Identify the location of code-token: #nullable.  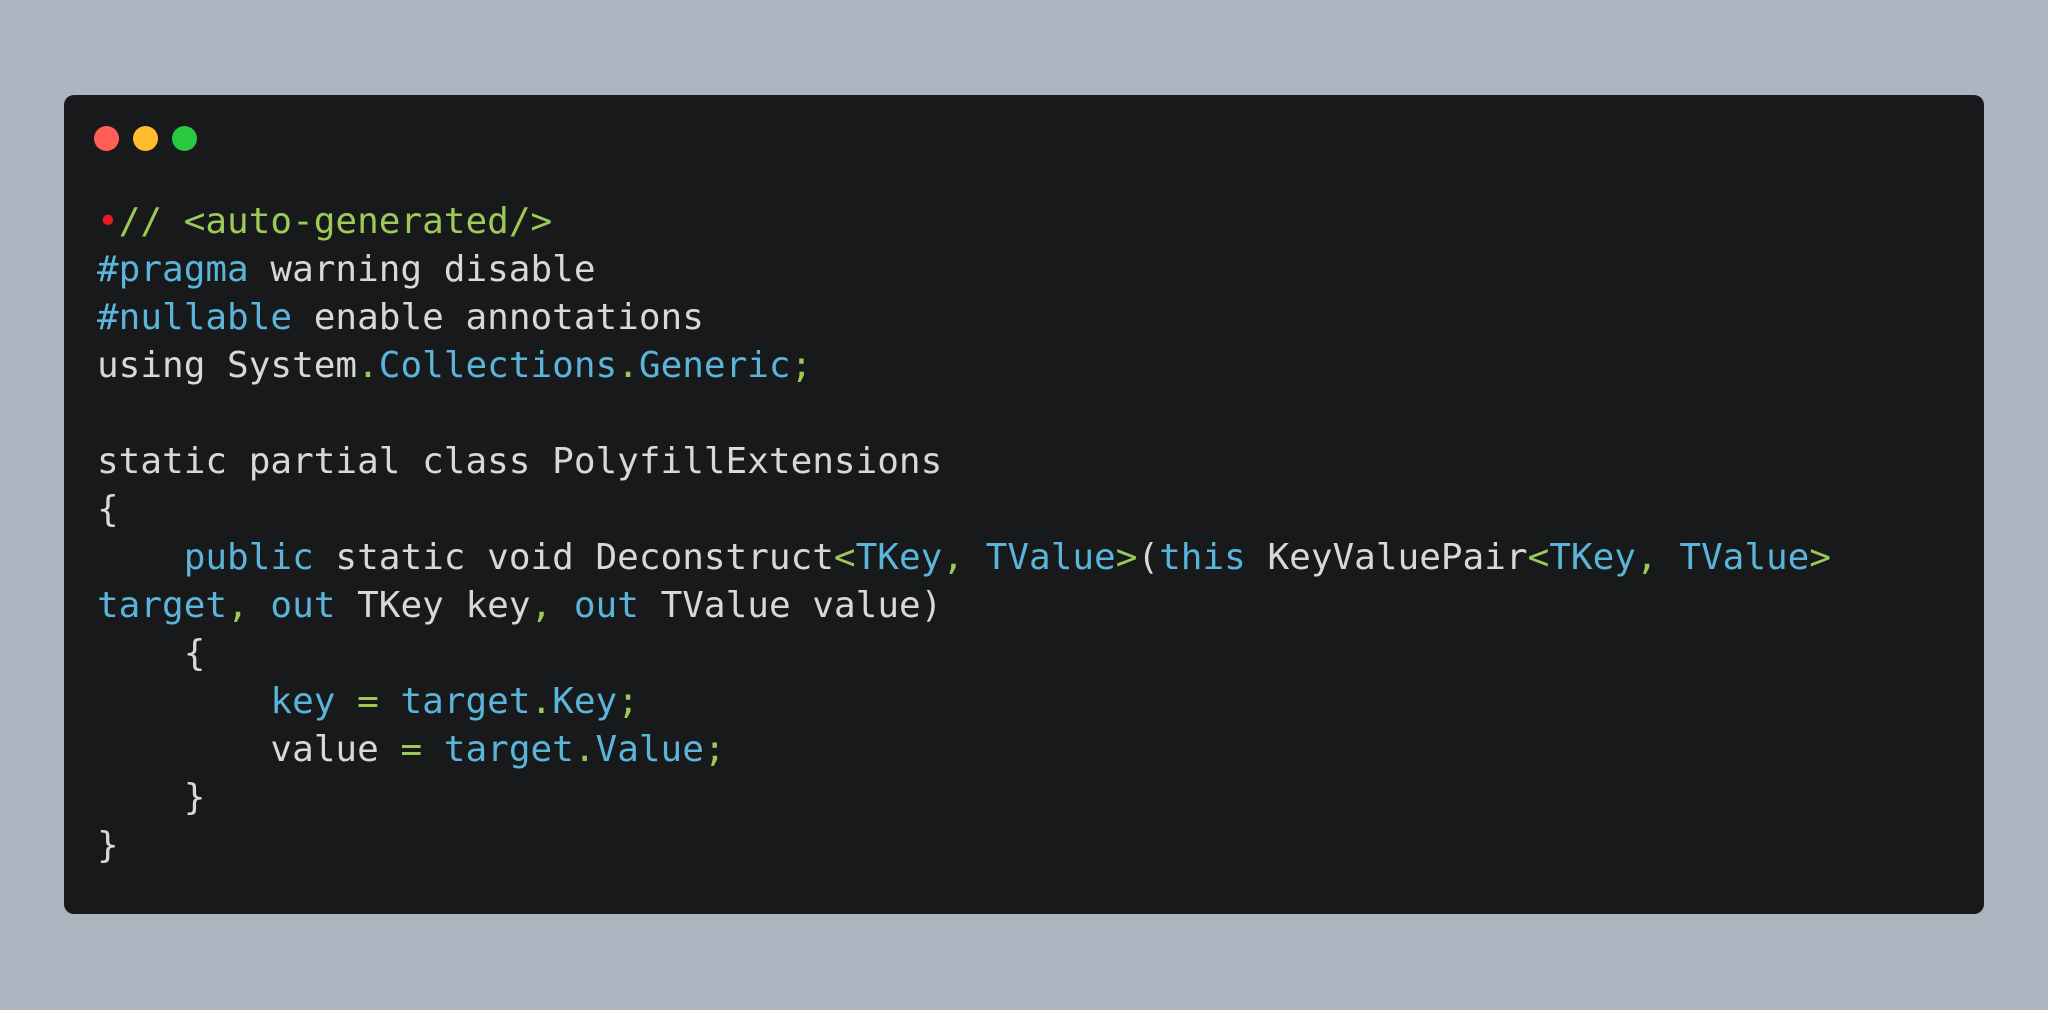
(195, 317).